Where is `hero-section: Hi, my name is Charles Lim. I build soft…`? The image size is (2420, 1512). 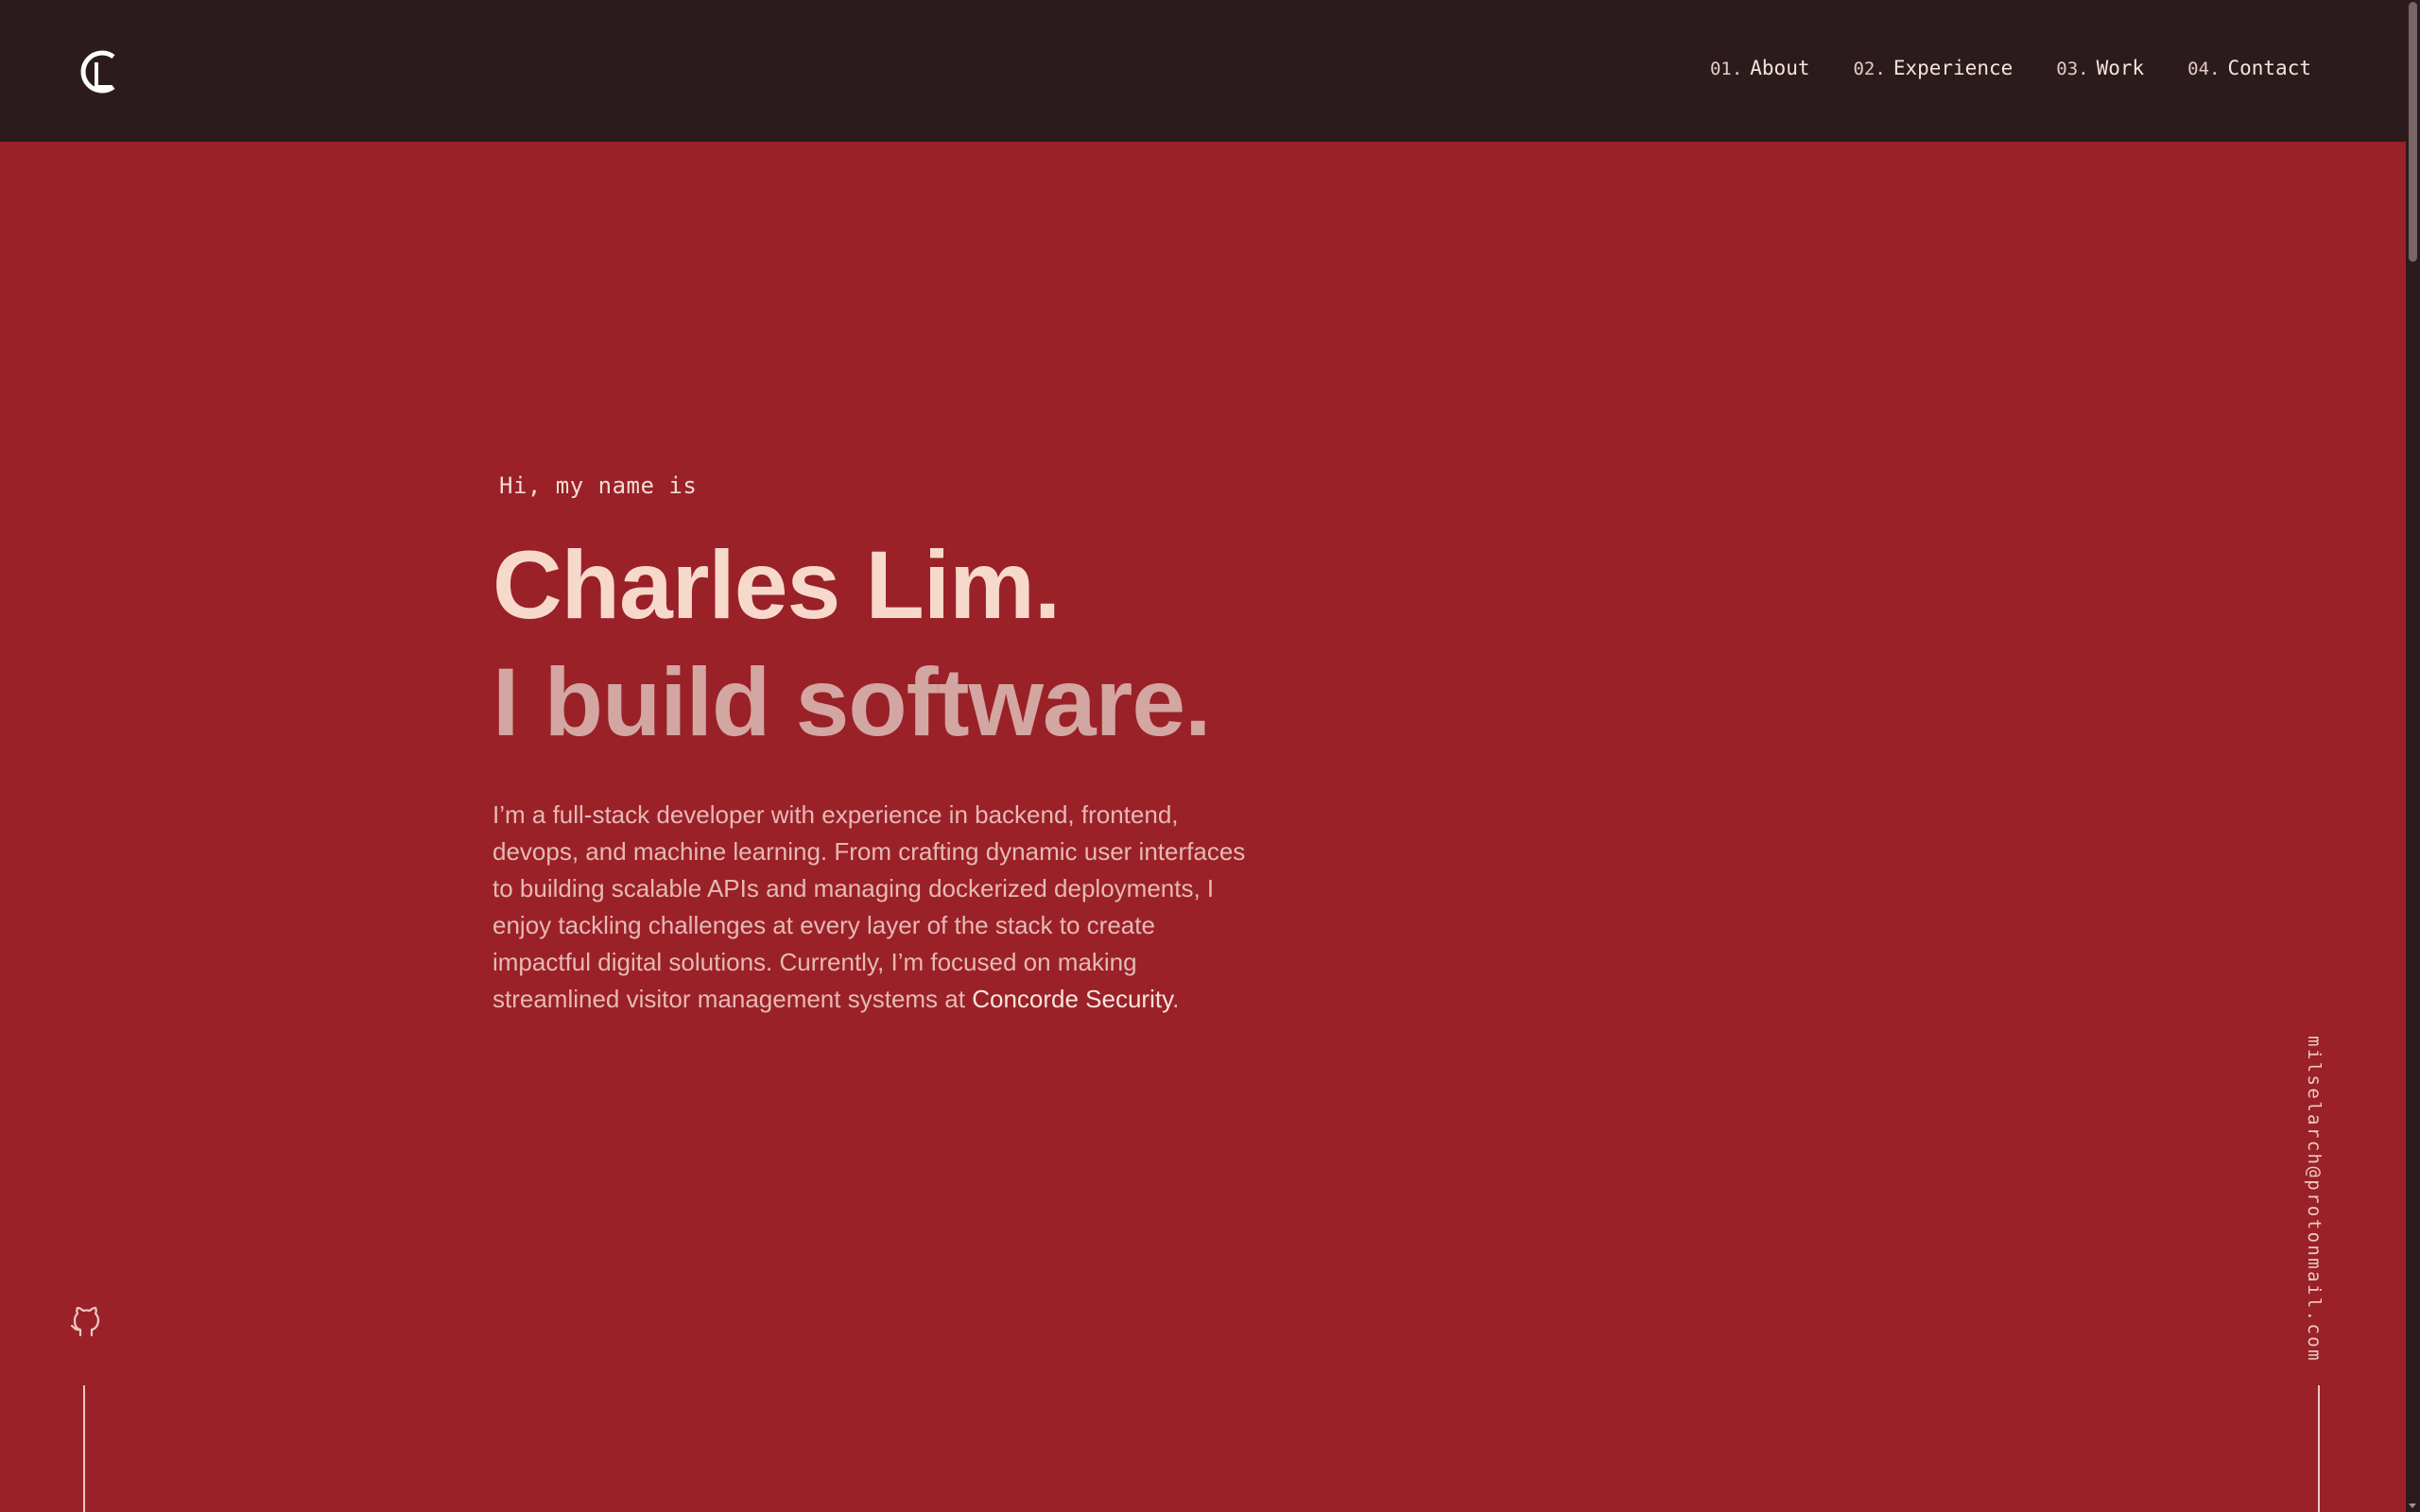 hero-section: Hi, my name is Charles Lim. I build soft… is located at coordinates (881, 757).